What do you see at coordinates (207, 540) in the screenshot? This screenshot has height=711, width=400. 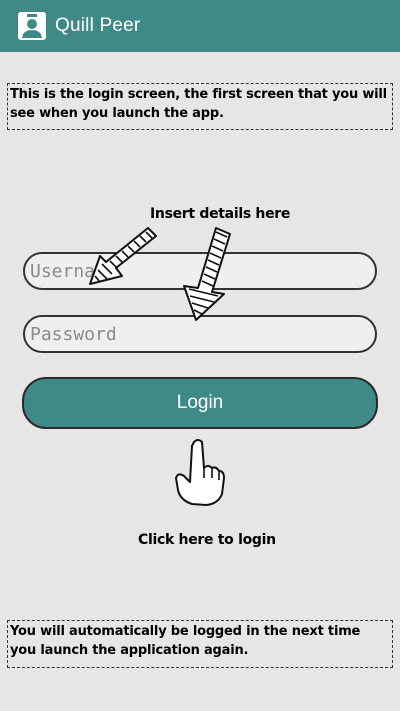 I see `click-login-caption: Click here to login` at bounding box center [207, 540].